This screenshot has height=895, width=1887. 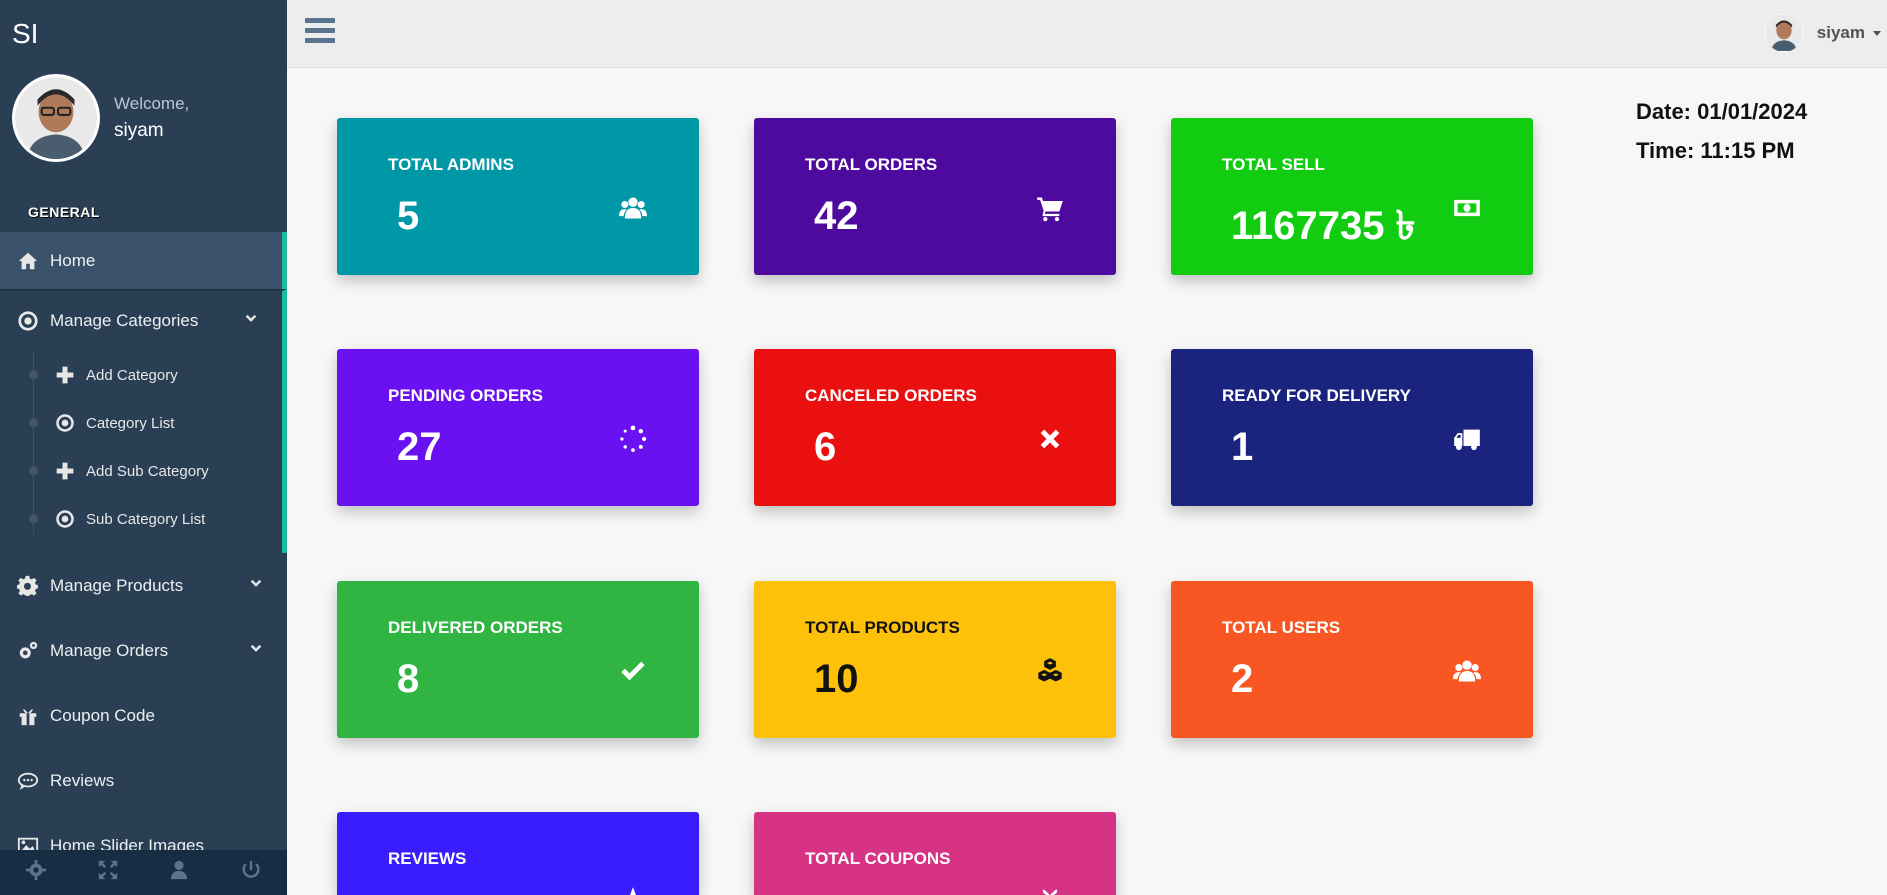 What do you see at coordinates (871, 164) in the screenshot?
I see `card-label: TOTAL ORDERS` at bounding box center [871, 164].